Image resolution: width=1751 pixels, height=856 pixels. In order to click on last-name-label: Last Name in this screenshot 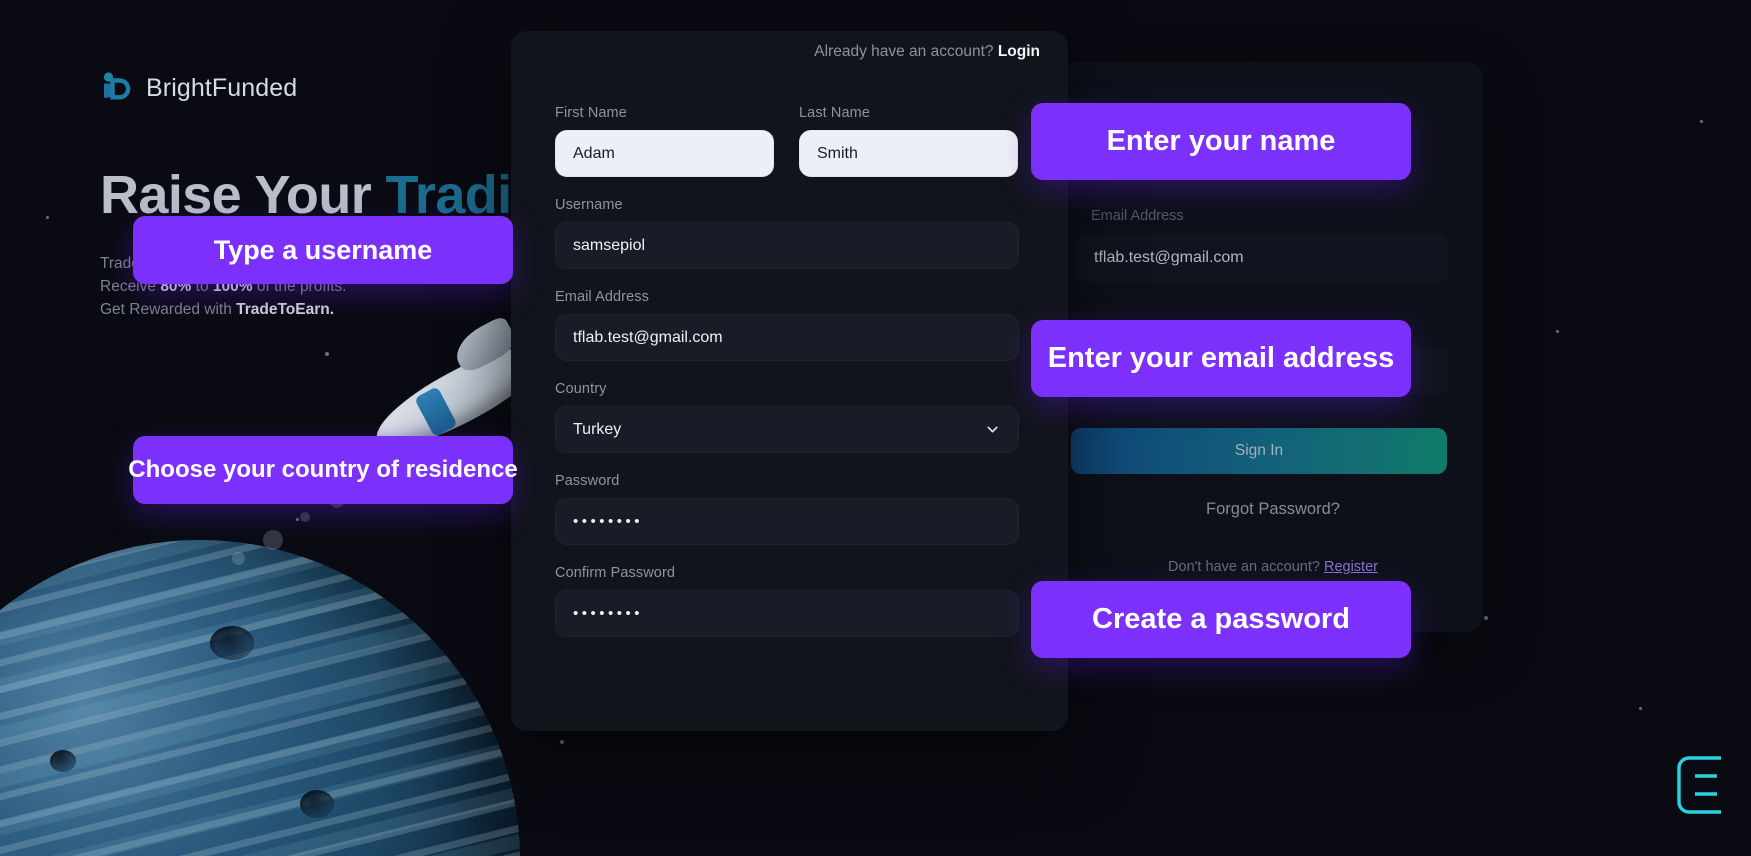, I will do `click(835, 113)`.